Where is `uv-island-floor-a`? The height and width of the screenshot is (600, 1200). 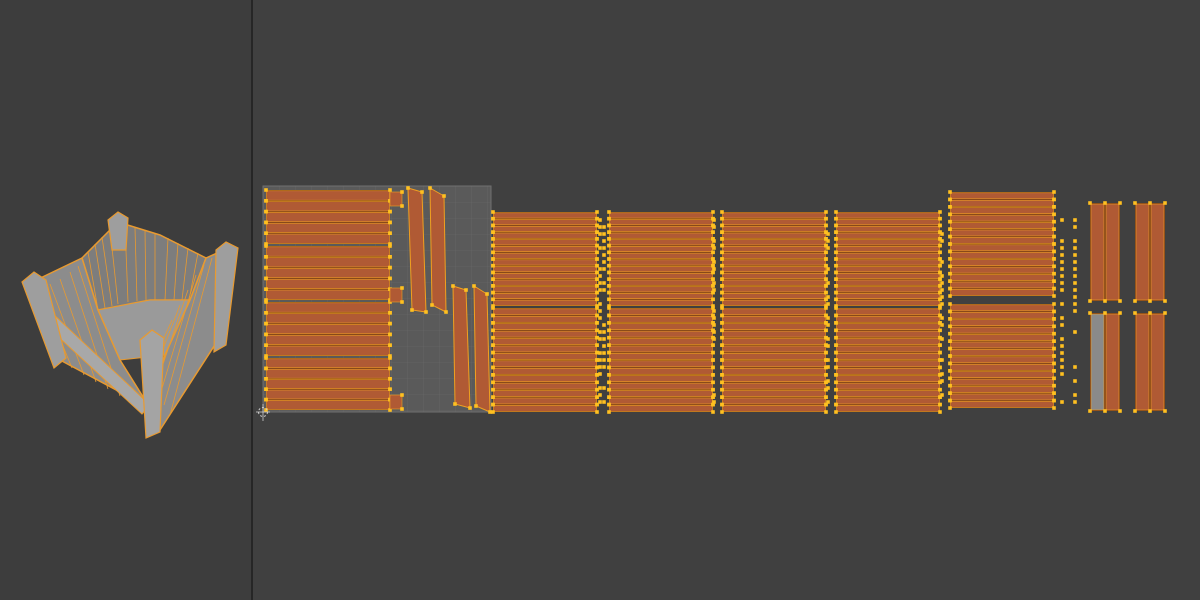
uv-island-floor-a is located at coordinates (328, 217).